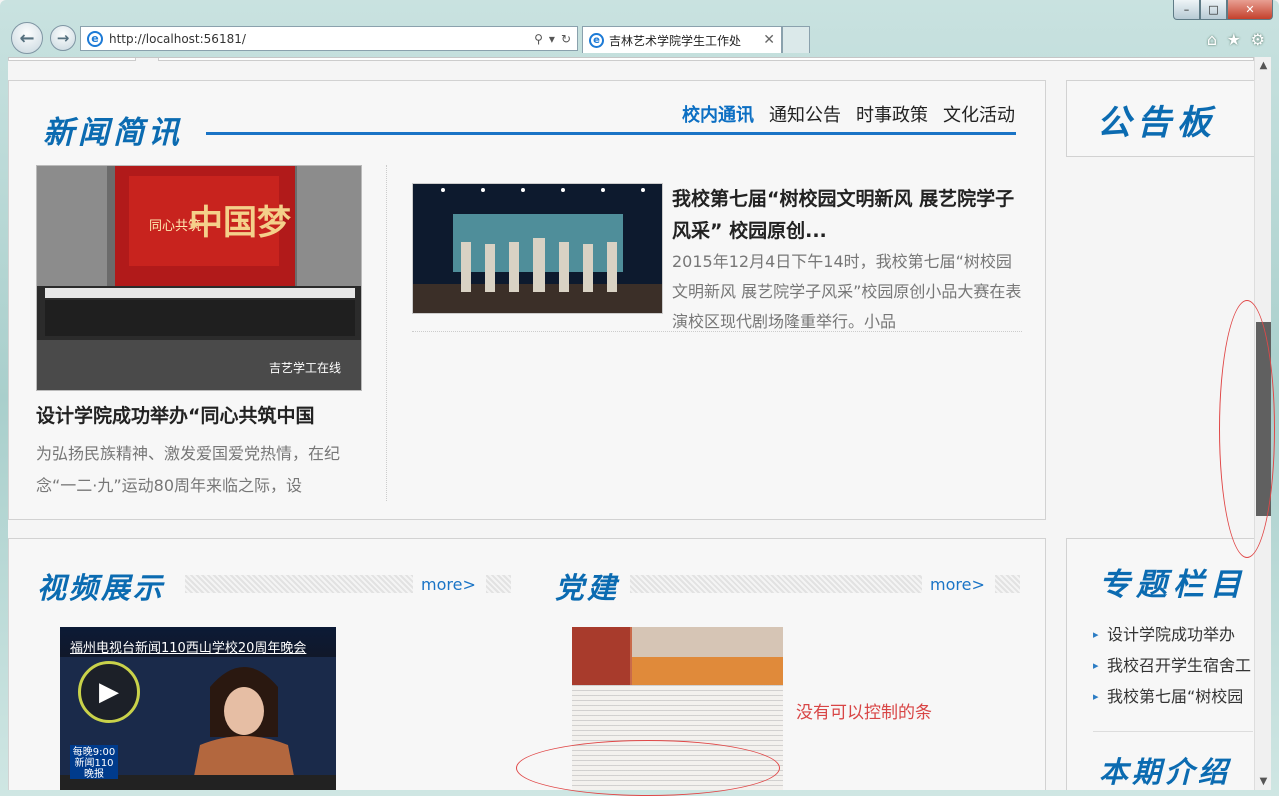 The image size is (1279, 796). I want to click on scroll-up-icon: ▲, so click(1263, 65).